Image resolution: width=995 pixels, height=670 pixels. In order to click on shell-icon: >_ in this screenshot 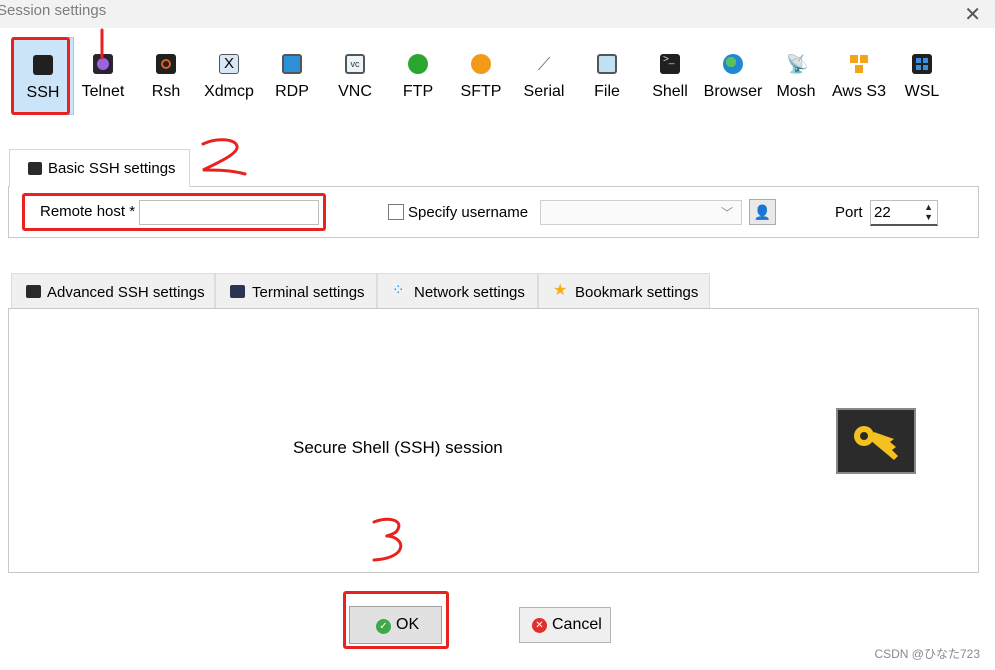, I will do `click(670, 64)`.